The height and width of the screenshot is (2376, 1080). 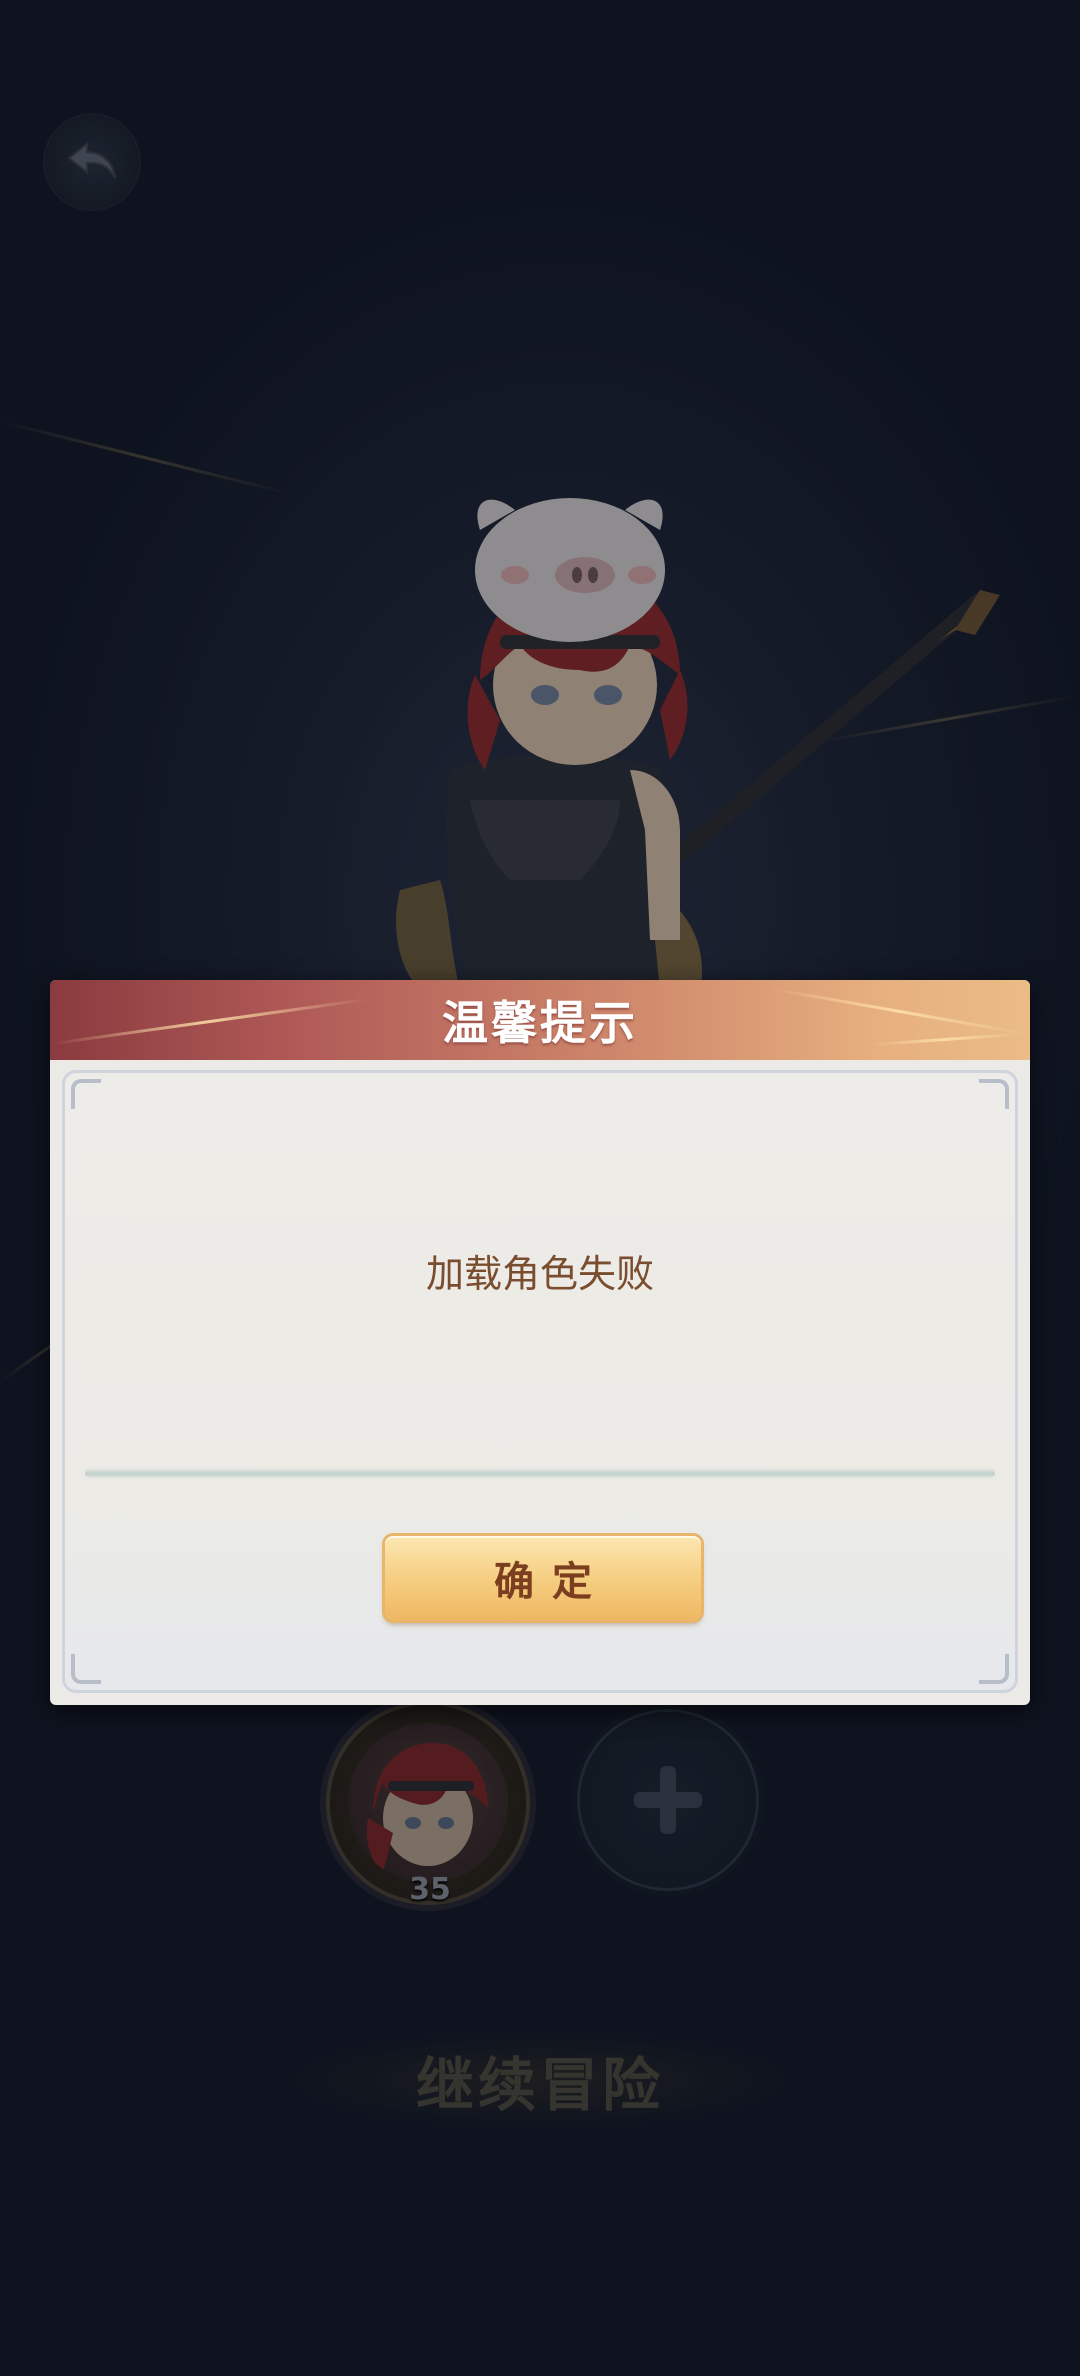 I want to click on confirm-button: 确定, so click(x=543, y=1578).